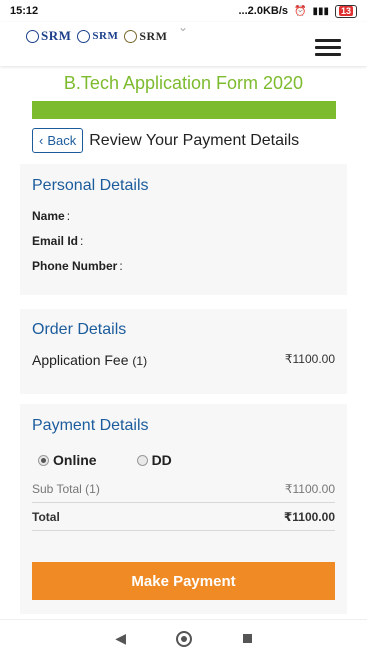 The height and width of the screenshot is (657, 367). I want to click on phone-field: Phone Number:, so click(77, 266).